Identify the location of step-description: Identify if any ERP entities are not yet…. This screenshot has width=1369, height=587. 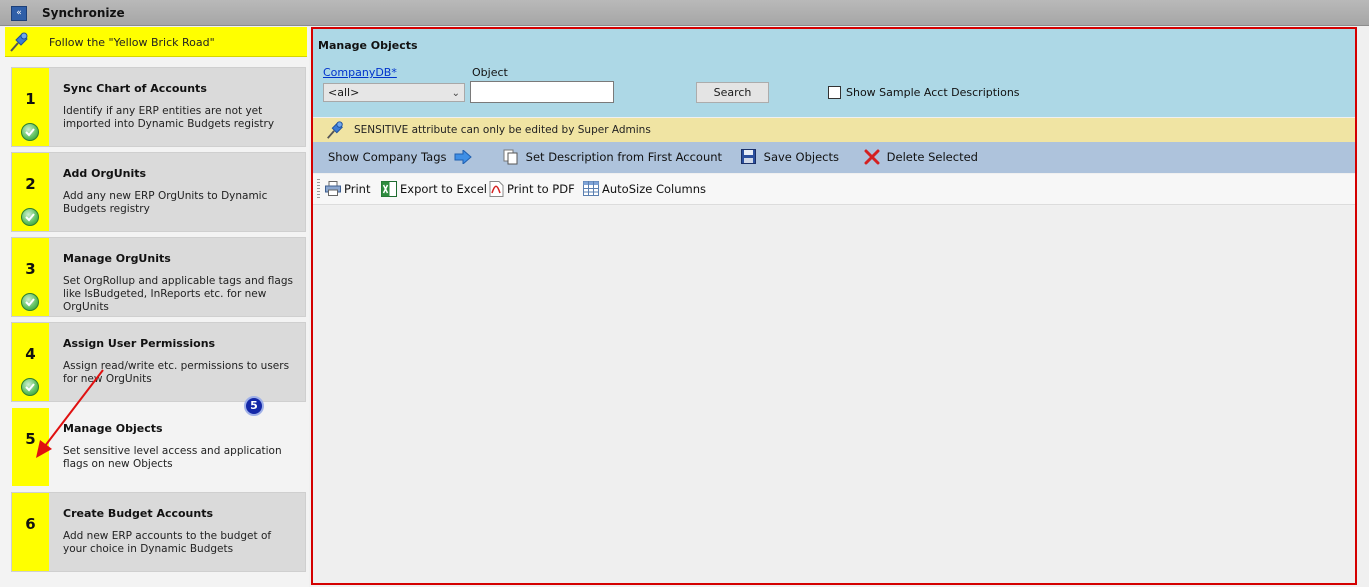
(169, 117).